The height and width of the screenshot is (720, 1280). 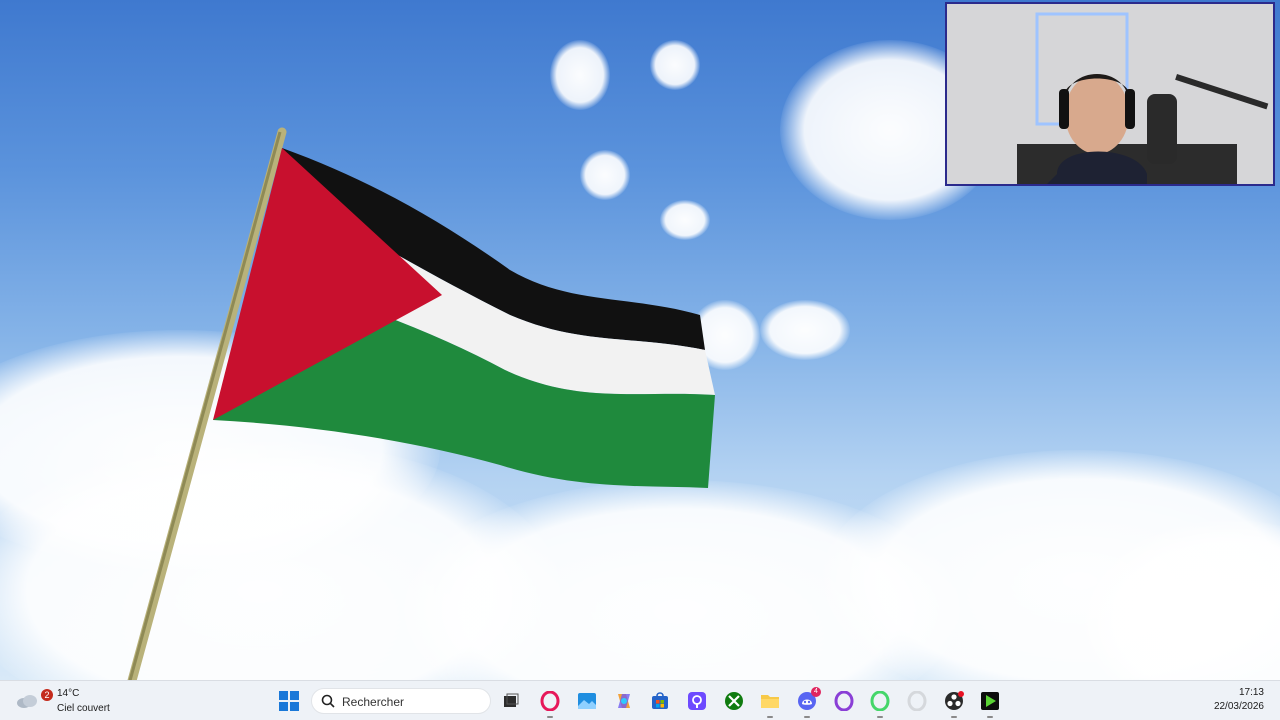 I want to click on windows-icon, so click(x=289, y=701).